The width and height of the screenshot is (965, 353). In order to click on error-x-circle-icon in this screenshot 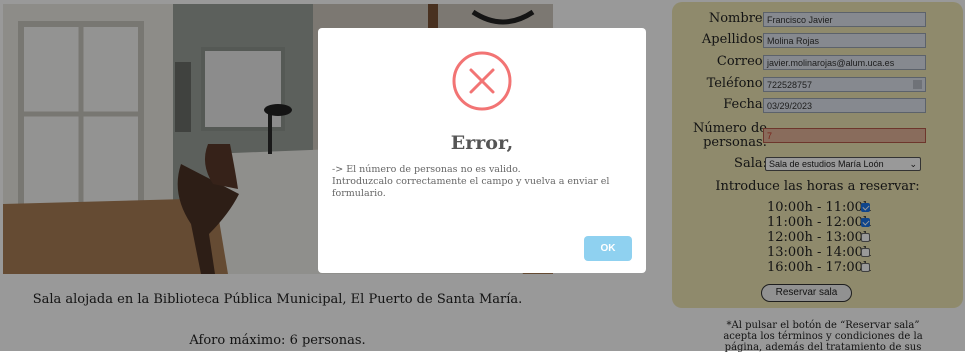, I will do `click(482, 81)`.